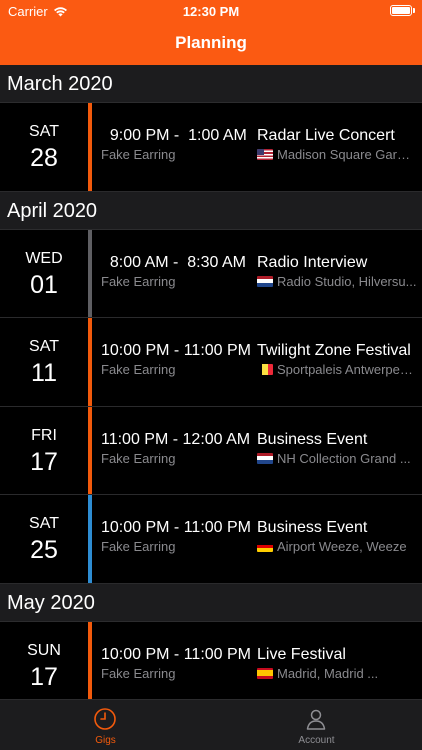 This screenshot has height=750, width=422. What do you see at coordinates (265, 369) in the screenshot?
I see `be-flag-icon` at bounding box center [265, 369].